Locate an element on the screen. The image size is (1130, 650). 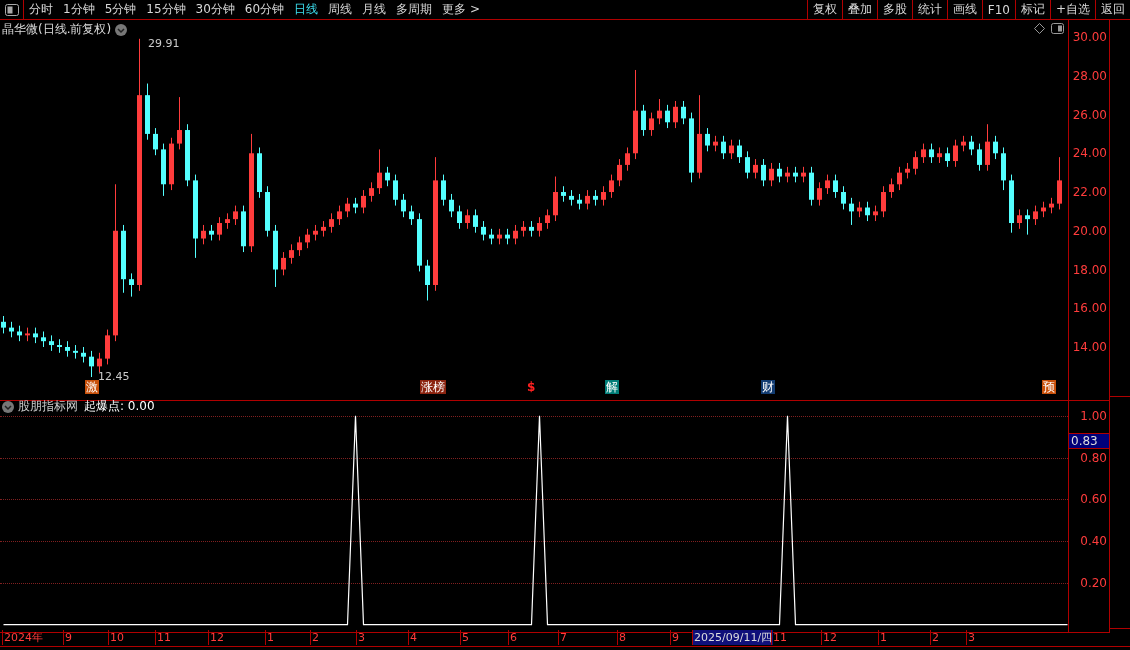
date-label: 7 is located at coordinates (563, 637).